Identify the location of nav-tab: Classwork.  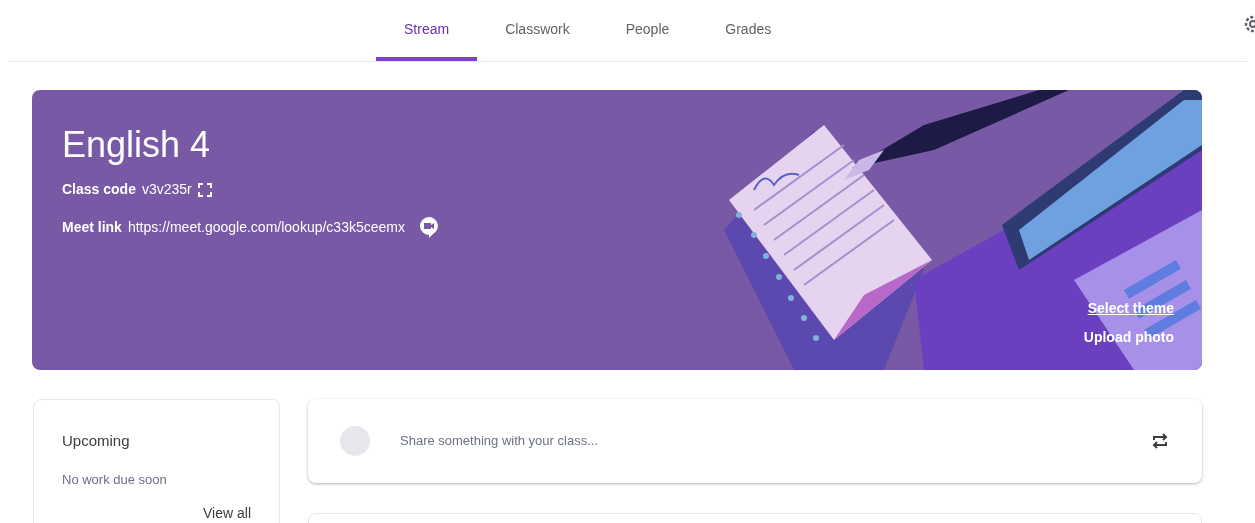
(537, 30).